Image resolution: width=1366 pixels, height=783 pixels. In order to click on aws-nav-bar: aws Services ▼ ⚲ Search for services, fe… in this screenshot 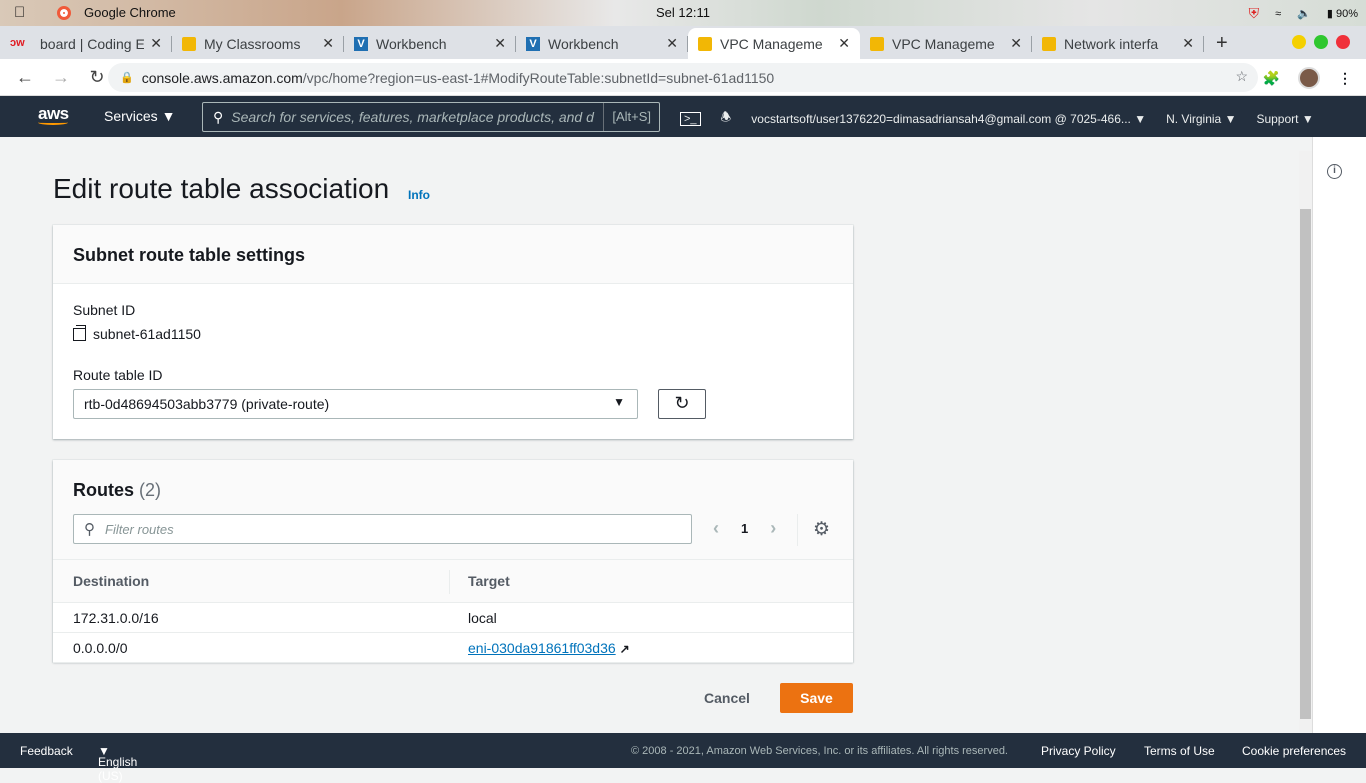, I will do `click(683, 116)`.